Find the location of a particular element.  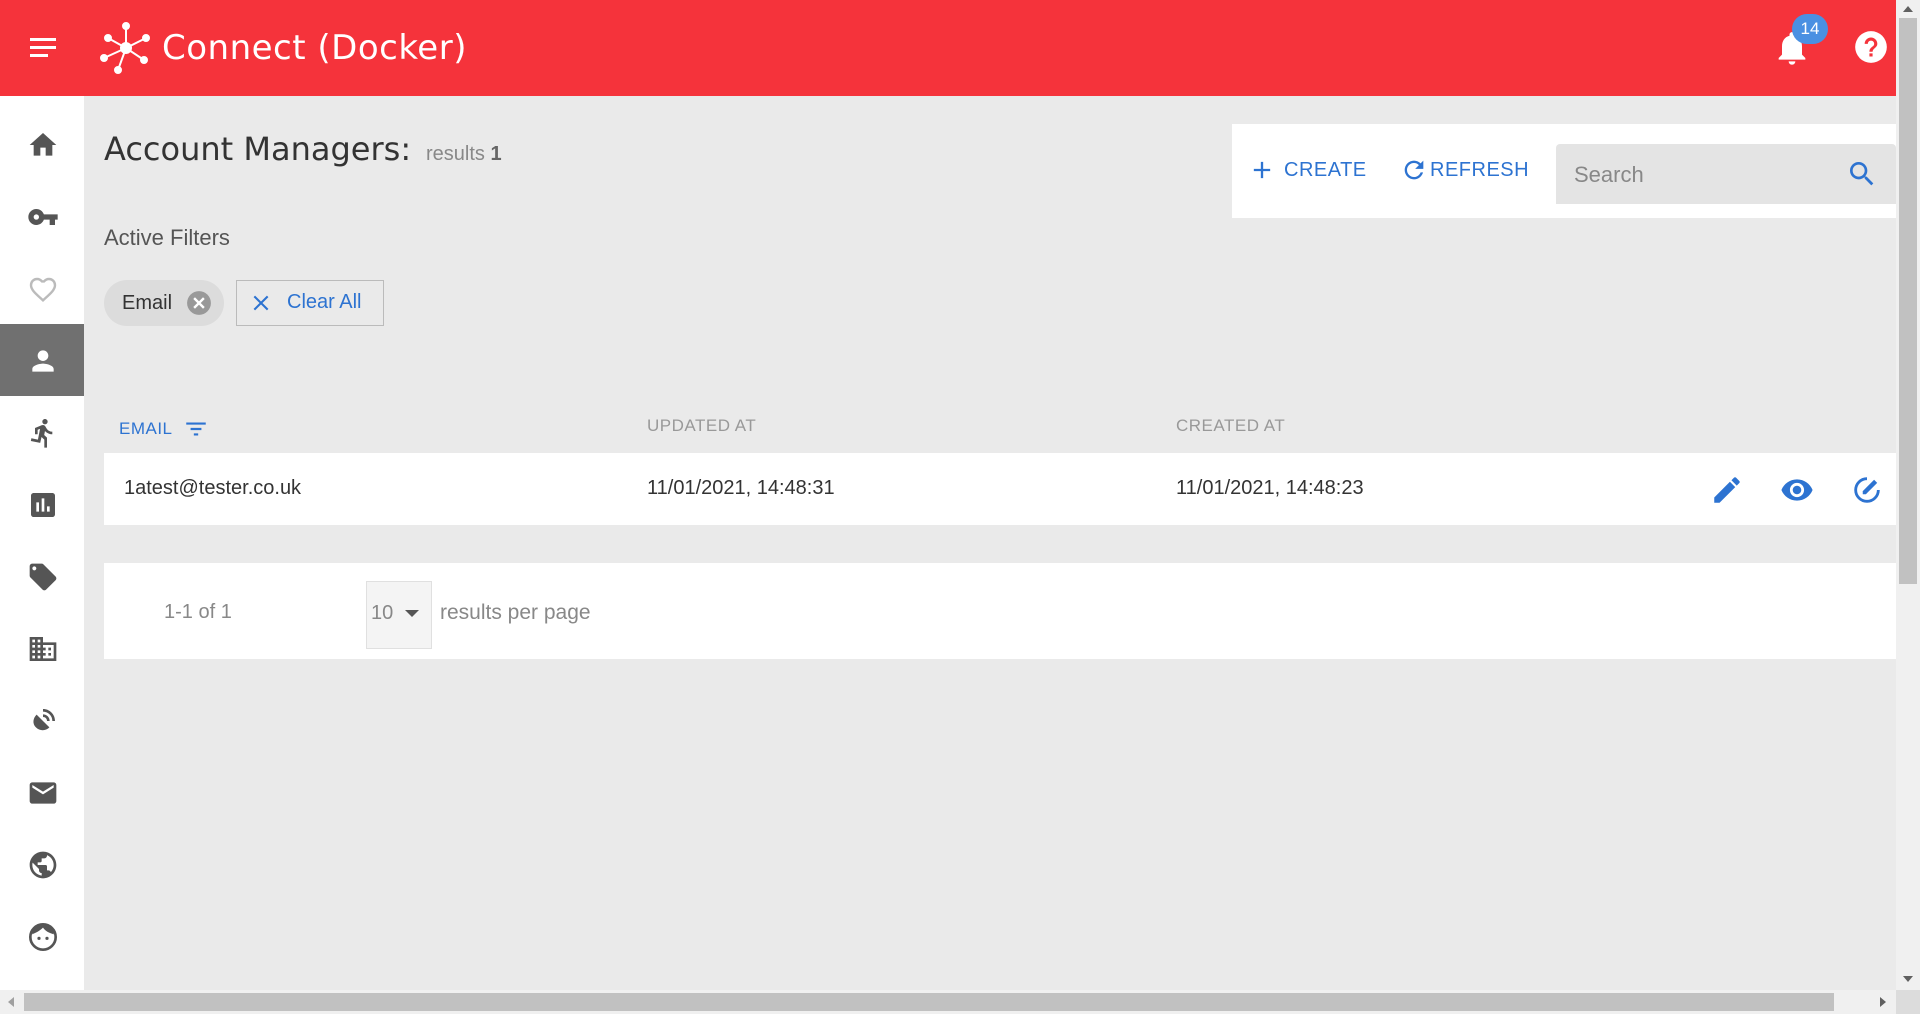

mail-icon is located at coordinates (43, 793).